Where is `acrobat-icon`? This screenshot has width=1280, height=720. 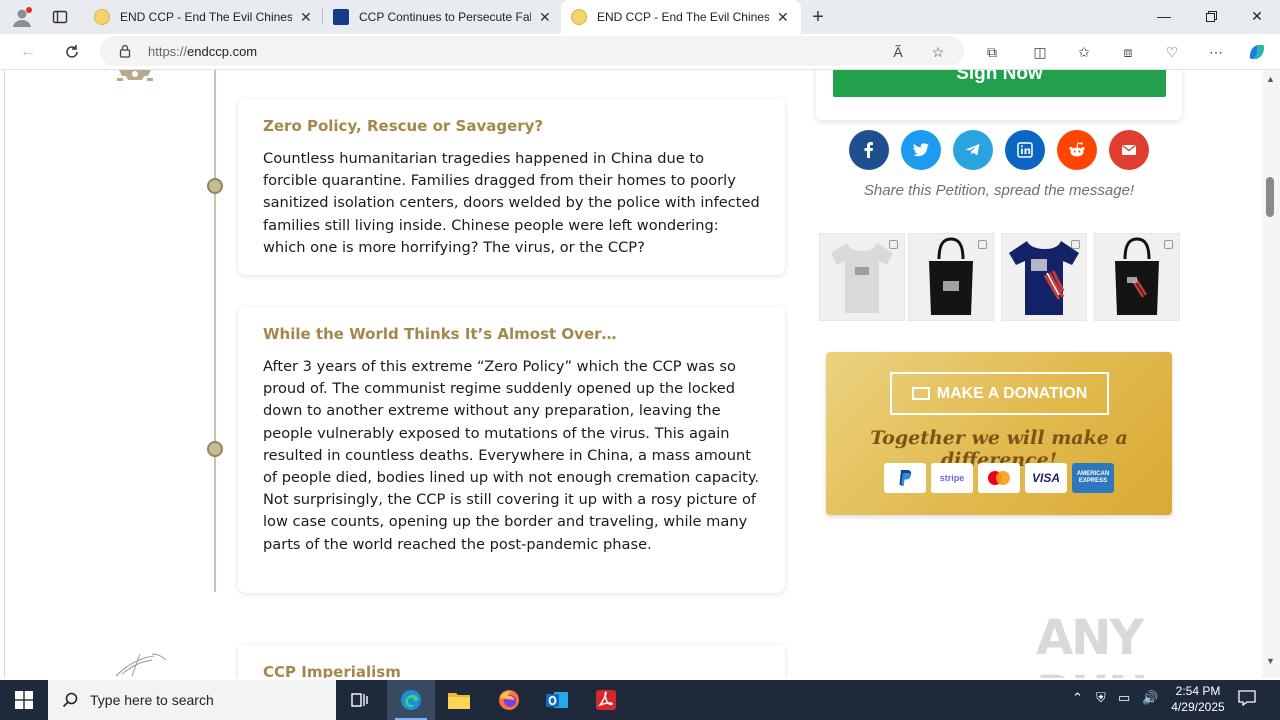
acrobat-icon is located at coordinates (606, 700).